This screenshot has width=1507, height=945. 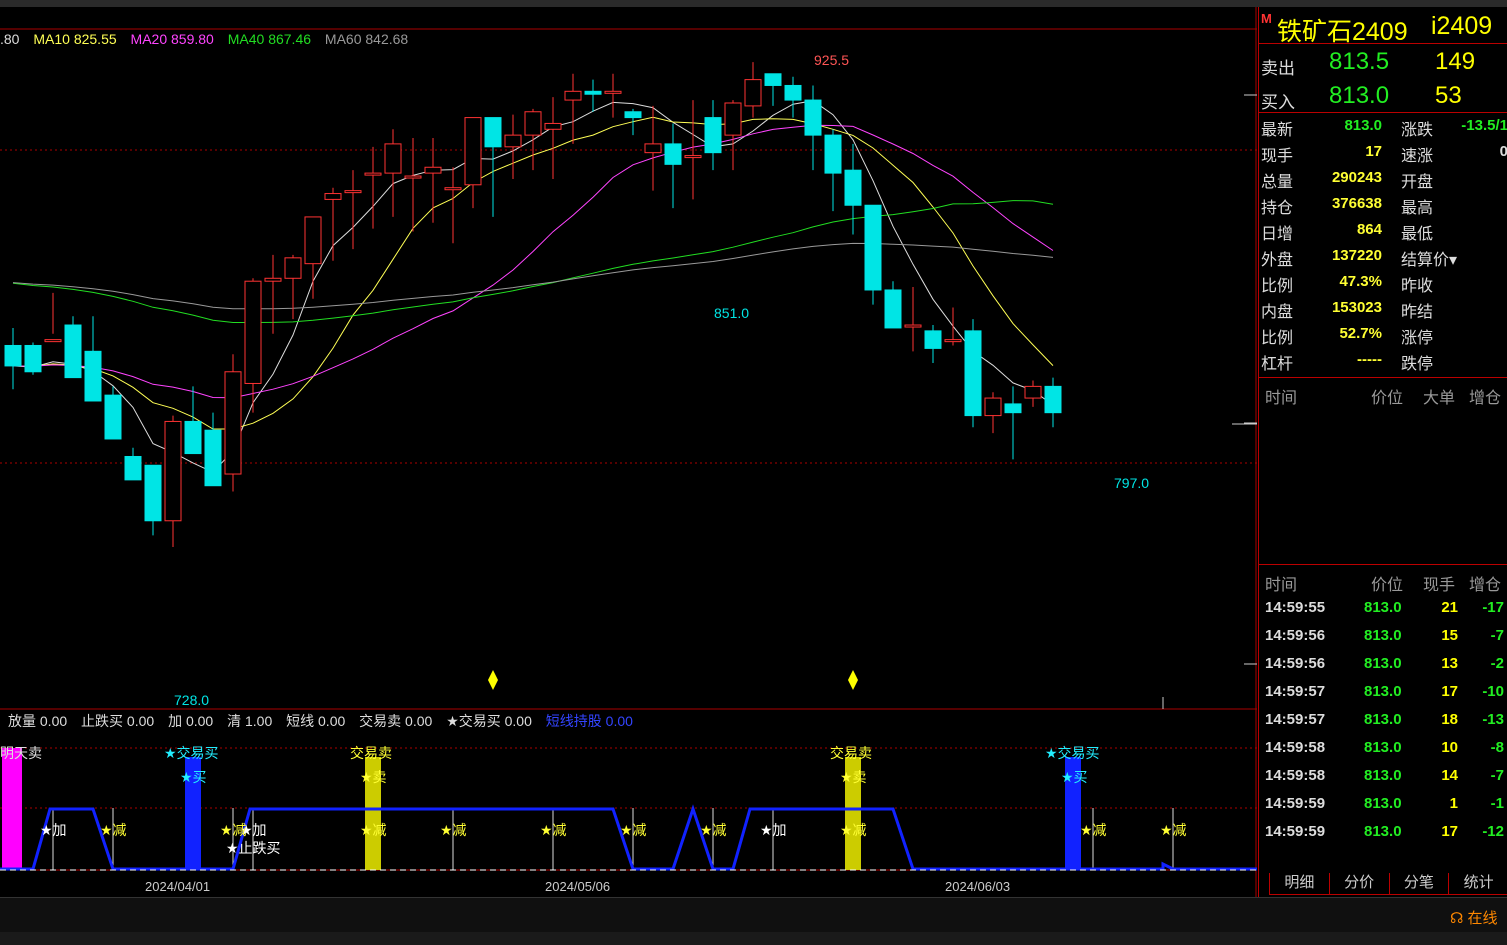 What do you see at coordinates (1277, 182) in the screenshot?
I see `quote-label: 总量` at bounding box center [1277, 182].